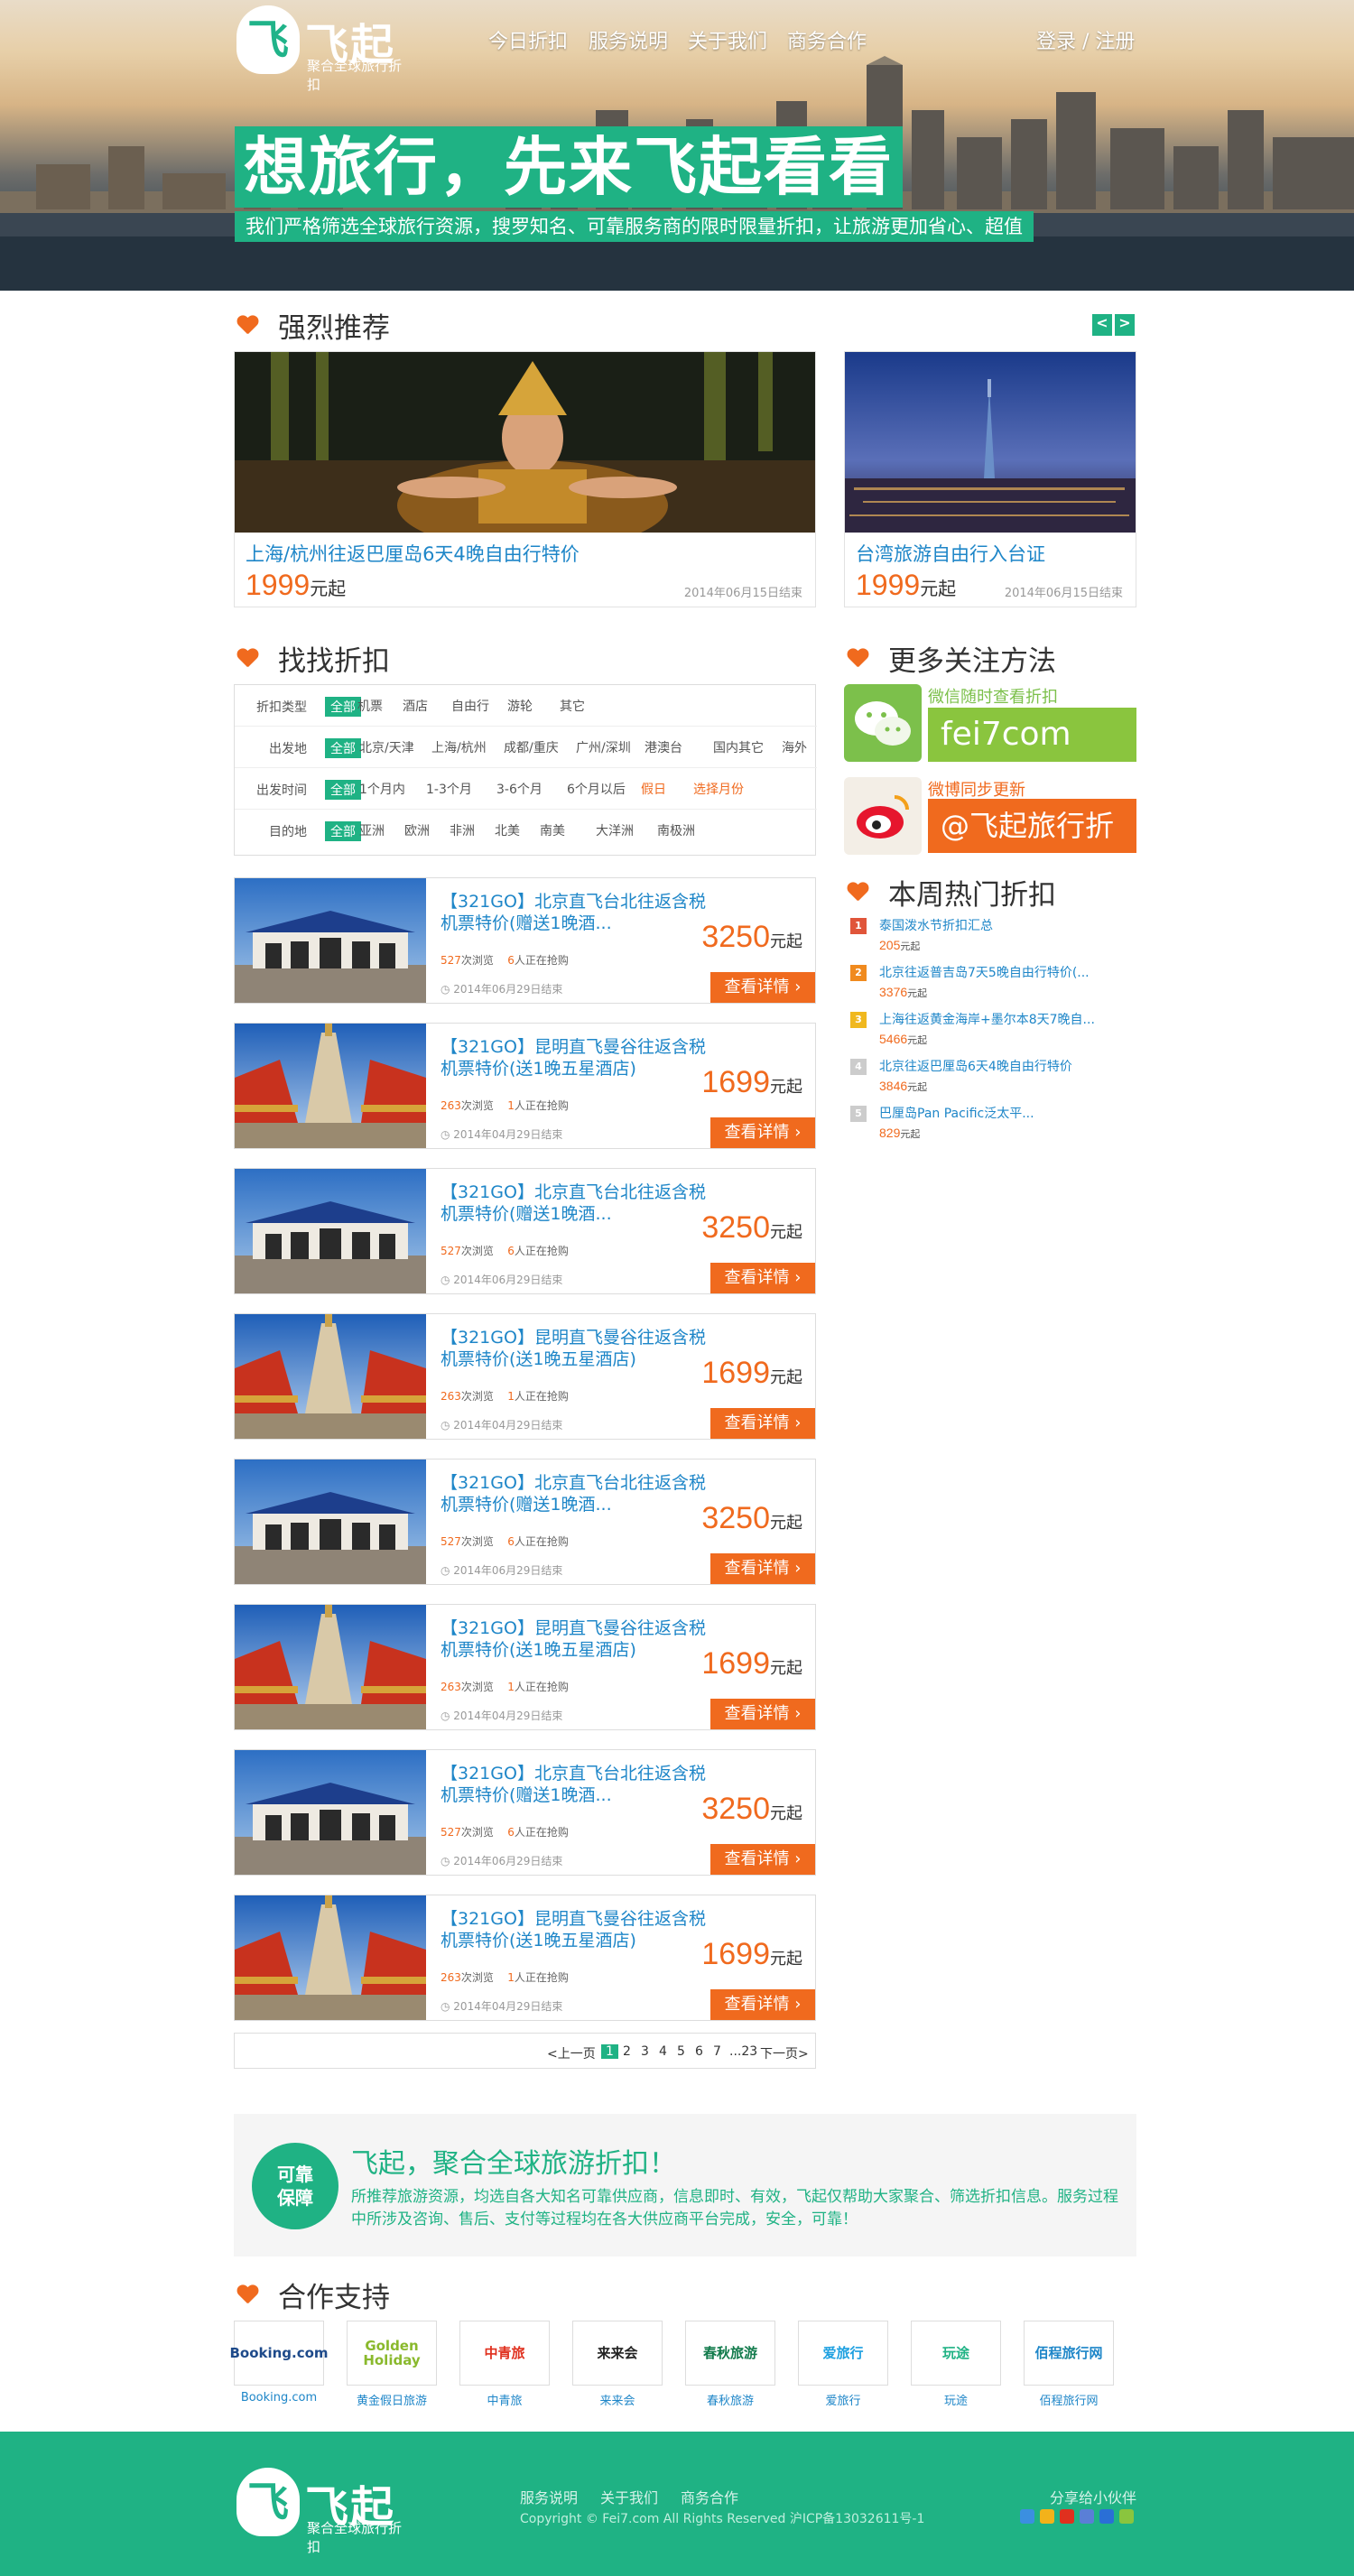 This screenshot has height=2576, width=1354. Describe the element at coordinates (653, 789) in the screenshot. I see `filter-option: 假日` at that location.